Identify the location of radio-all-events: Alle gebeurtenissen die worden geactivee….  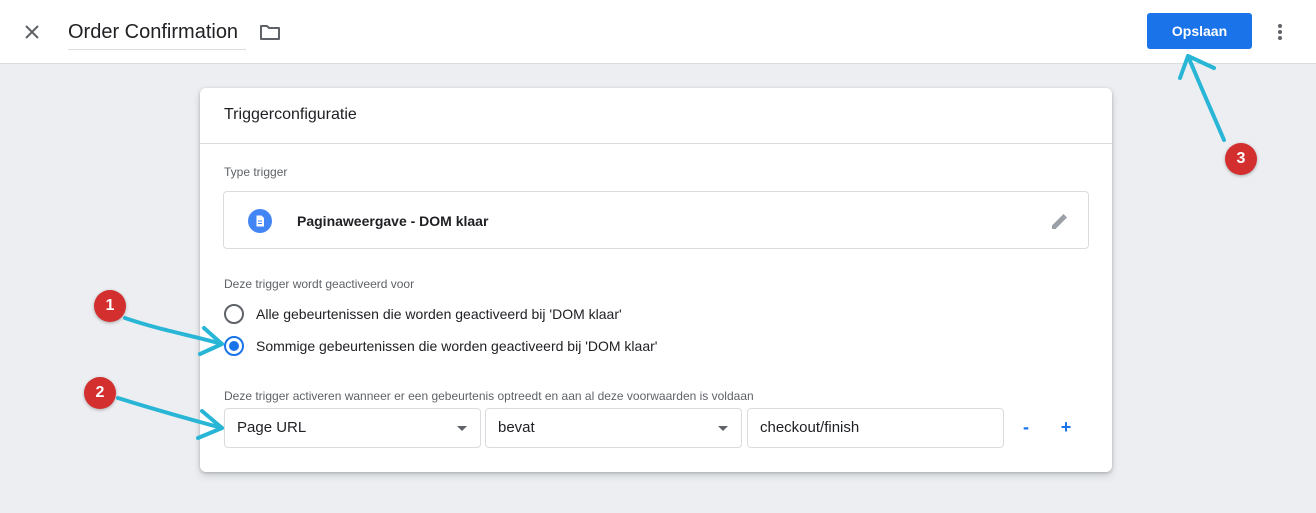
(423, 314).